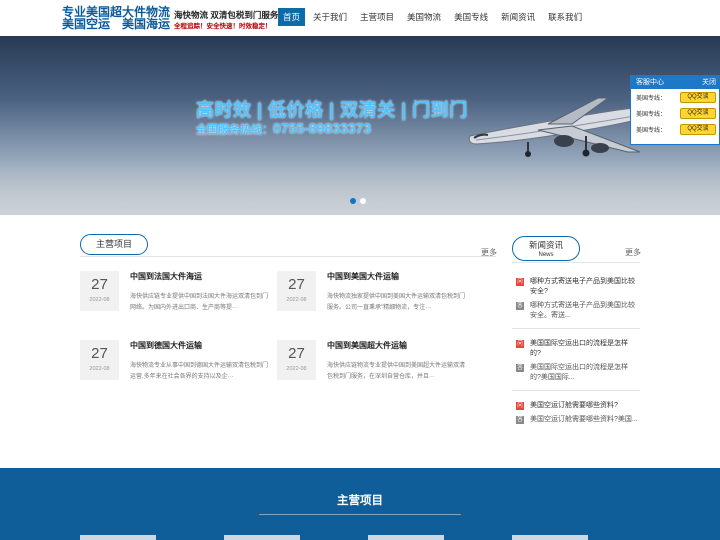 The width and height of the screenshot is (720, 540). What do you see at coordinates (709, 82) in the screenshot?
I see `cs-close-button: 关闭` at bounding box center [709, 82].